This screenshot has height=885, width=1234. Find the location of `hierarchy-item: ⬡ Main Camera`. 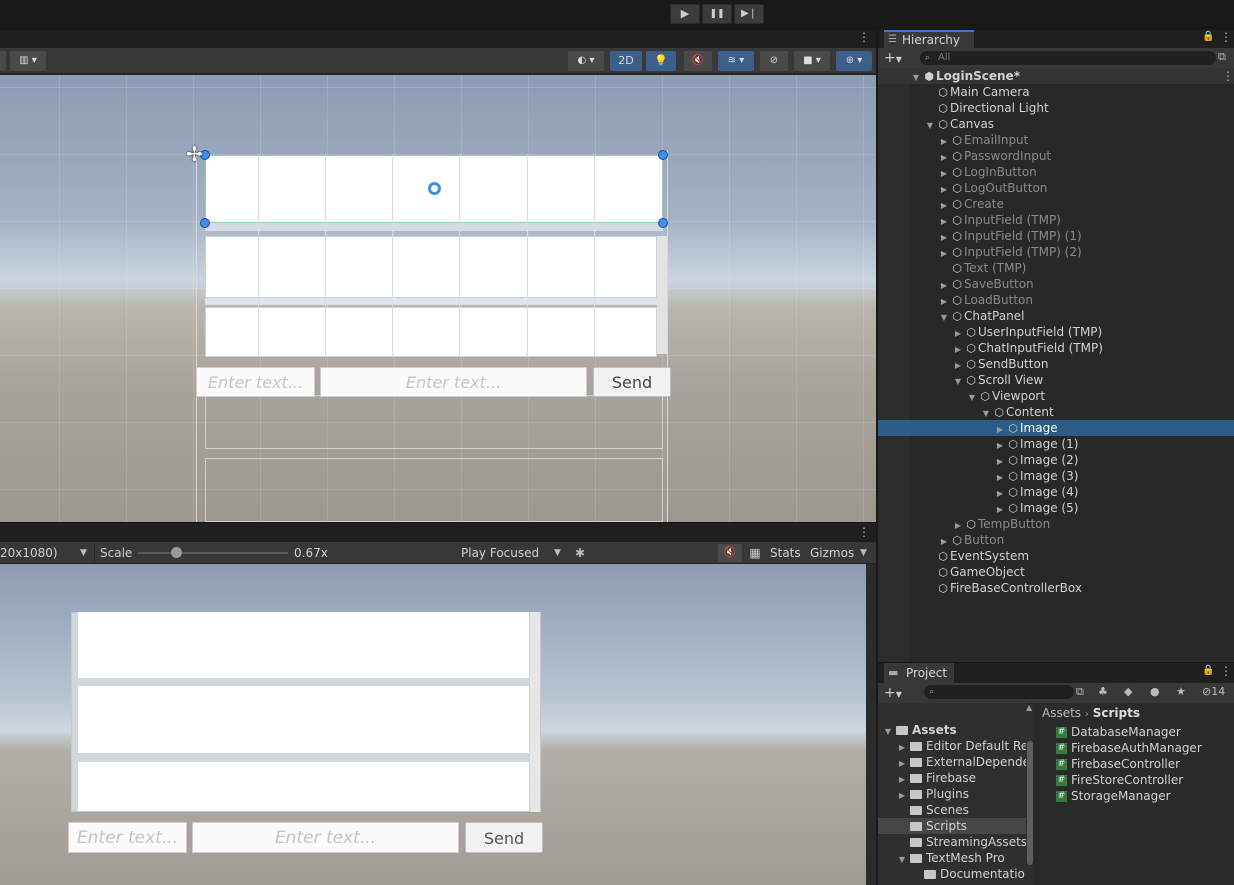

hierarchy-item: ⬡ Main Camera is located at coordinates (1056, 92).